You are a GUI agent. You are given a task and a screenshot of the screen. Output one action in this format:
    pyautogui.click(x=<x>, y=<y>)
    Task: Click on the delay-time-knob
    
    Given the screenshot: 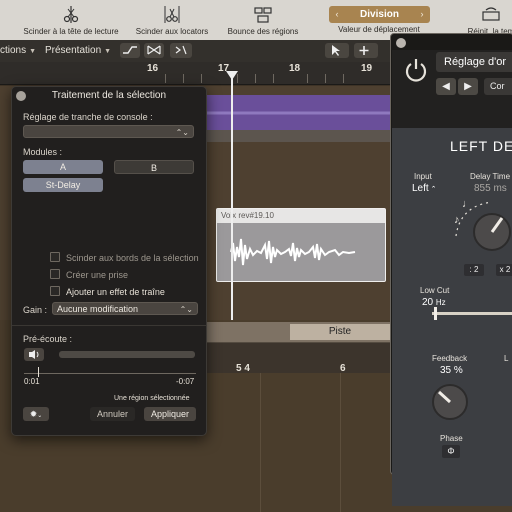 What is the action you would take?
    pyautogui.click(x=482, y=227)
    